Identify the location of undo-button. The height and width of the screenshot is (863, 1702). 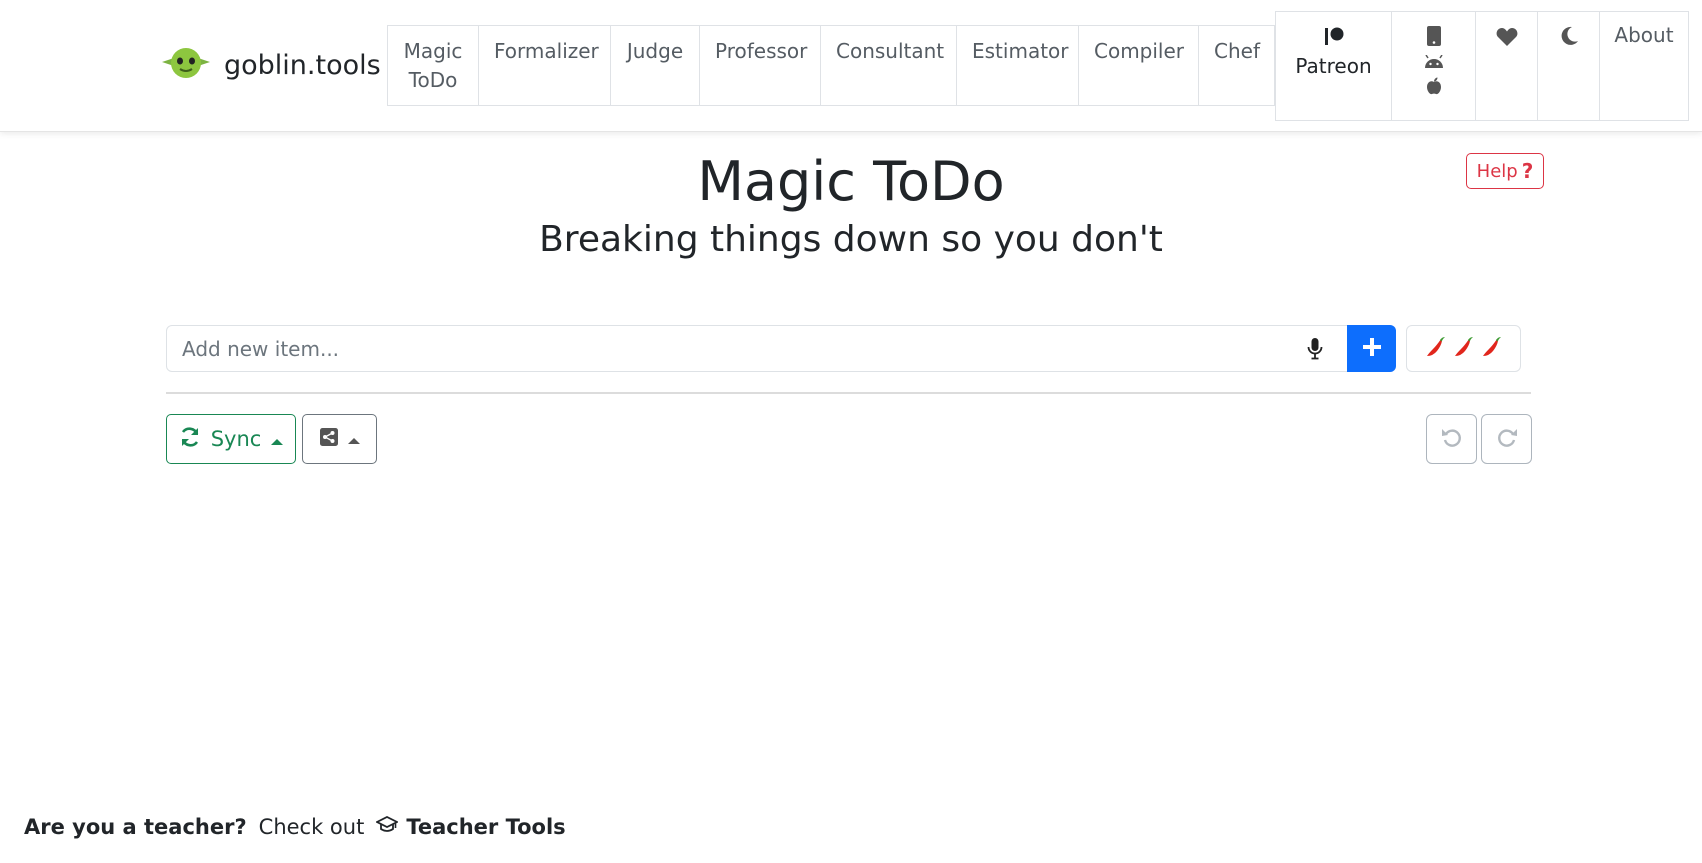
(1451, 439).